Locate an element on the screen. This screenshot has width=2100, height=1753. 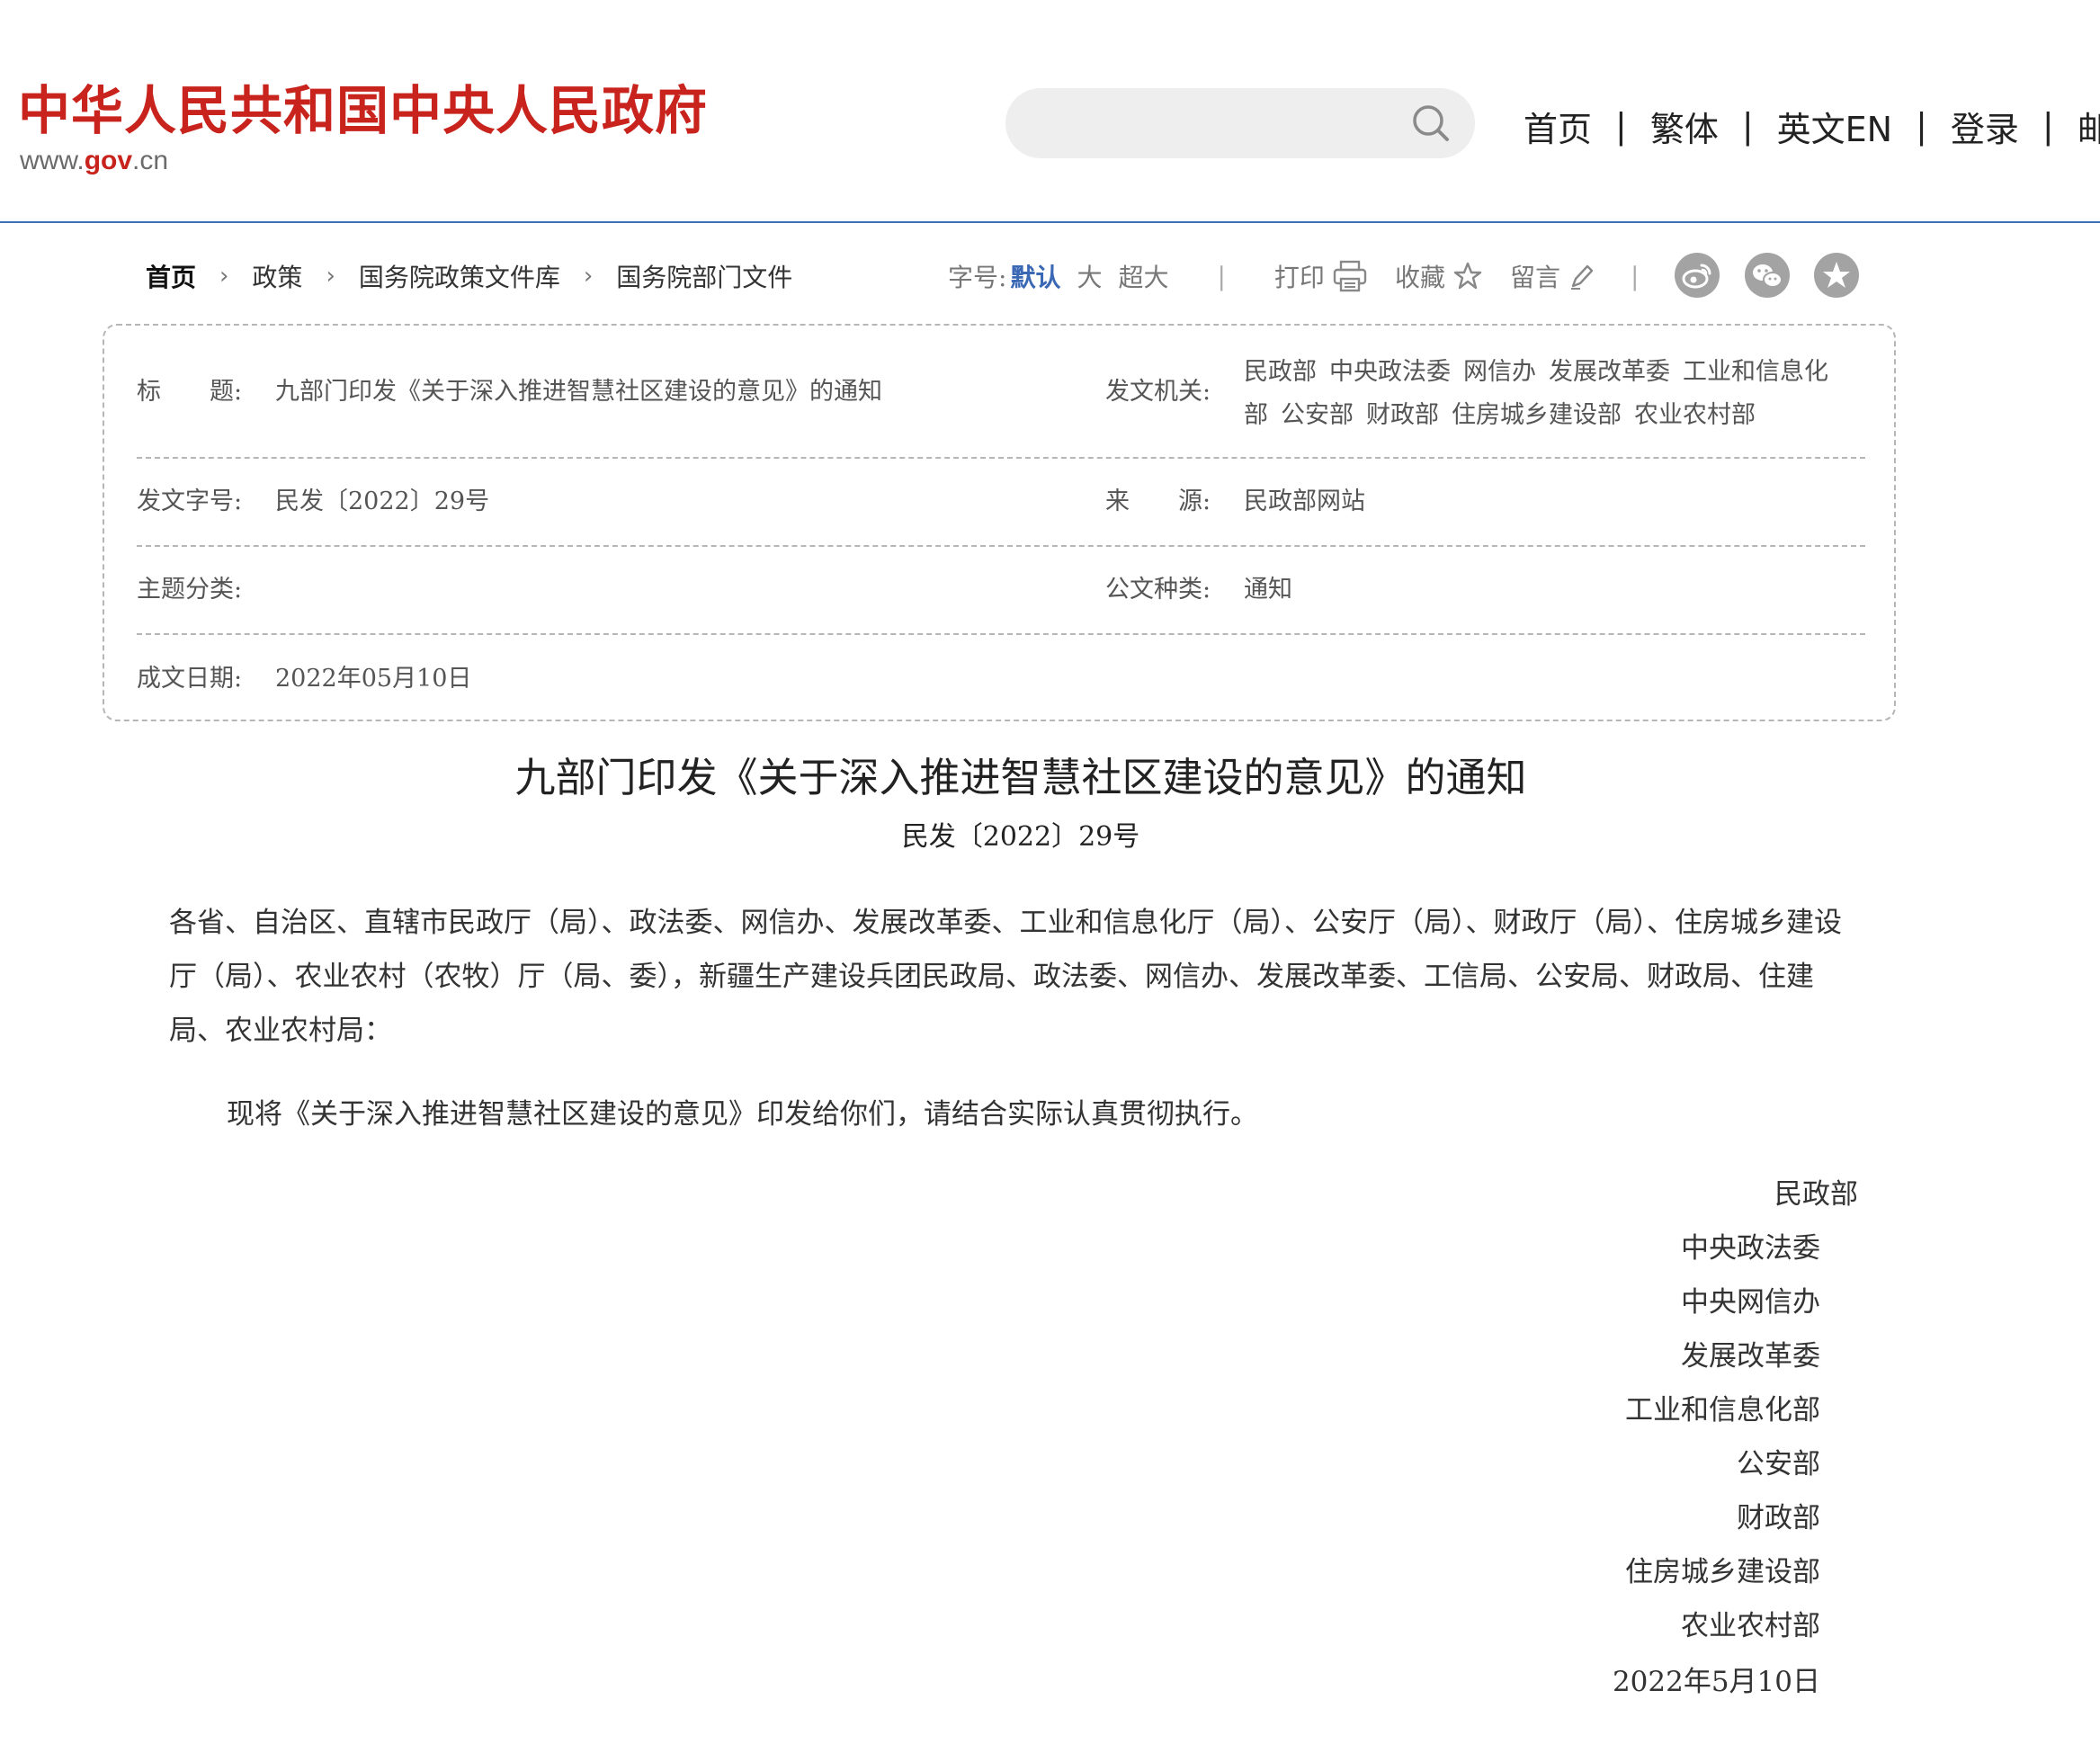
weibo-icon is located at coordinates (1697, 276).